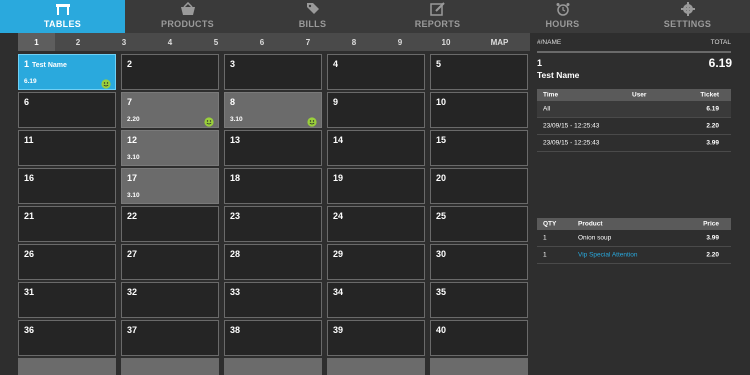 The image size is (750, 375). What do you see at coordinates (499, 42) in the screenshot?
I see `page-map-button: MAP` at bounding box center [499, 42].